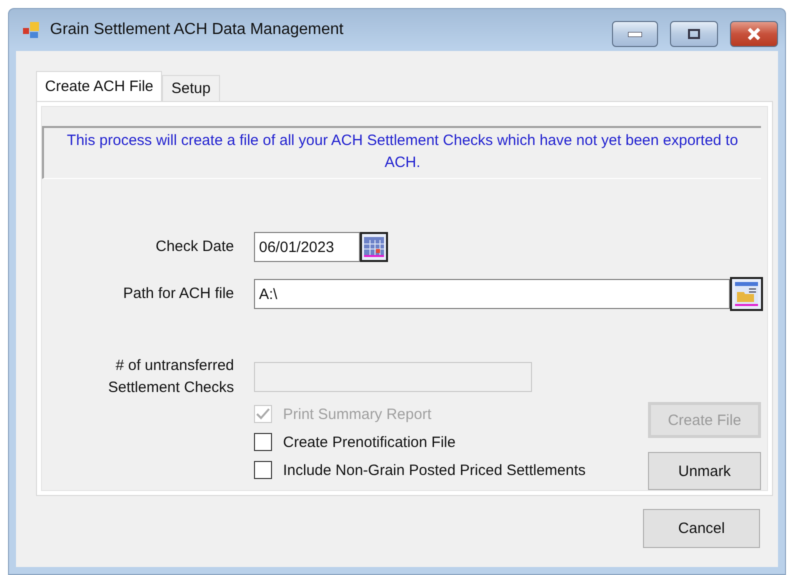  I want to click on window-title: Grain Settlement ACH Data Management, so click(197, 30).